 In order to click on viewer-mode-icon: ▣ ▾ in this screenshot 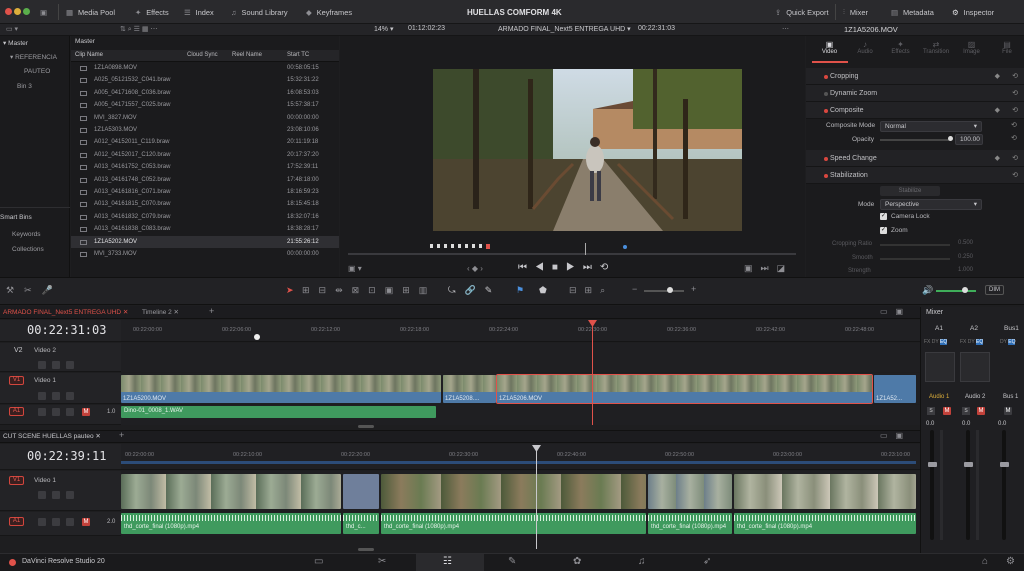, I will do `click(355, 268)`.